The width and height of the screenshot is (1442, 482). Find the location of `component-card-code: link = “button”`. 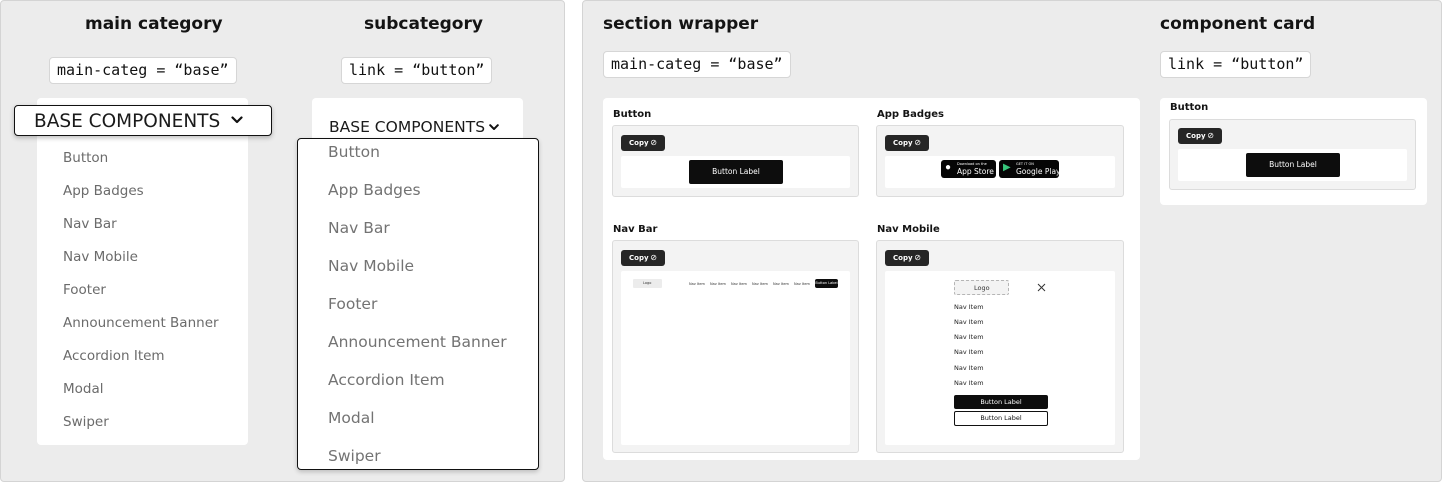

component-card-code: link = “button” is located at coordinates (1236, 64).